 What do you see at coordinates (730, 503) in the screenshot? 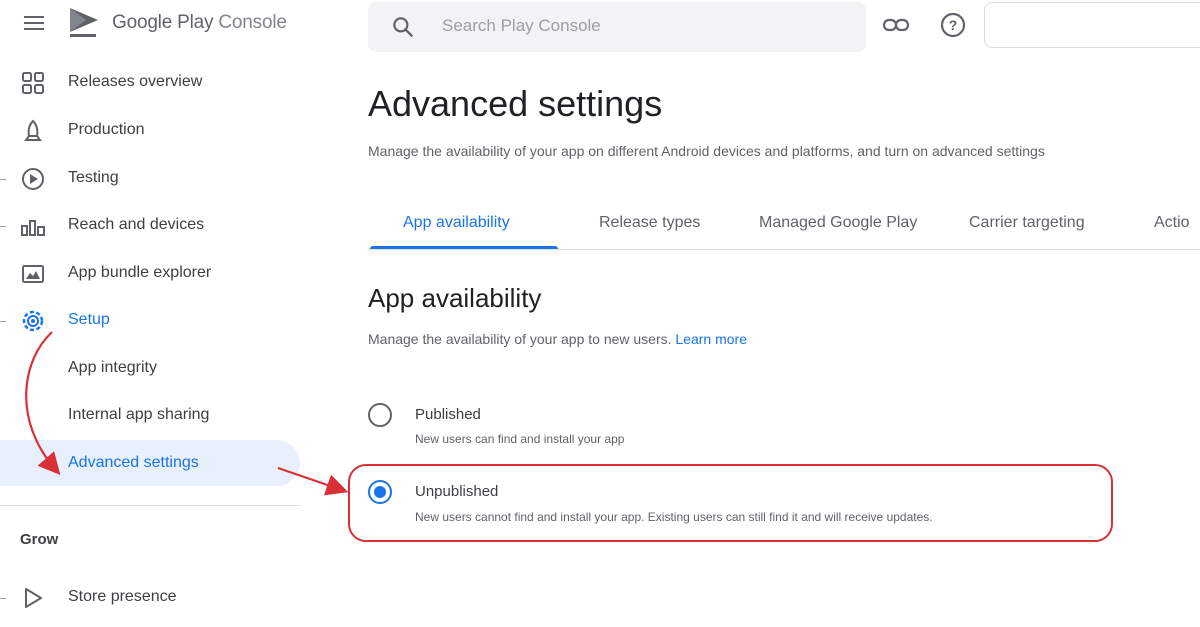
I see `highlight-box` at bounding box center [730, 503].